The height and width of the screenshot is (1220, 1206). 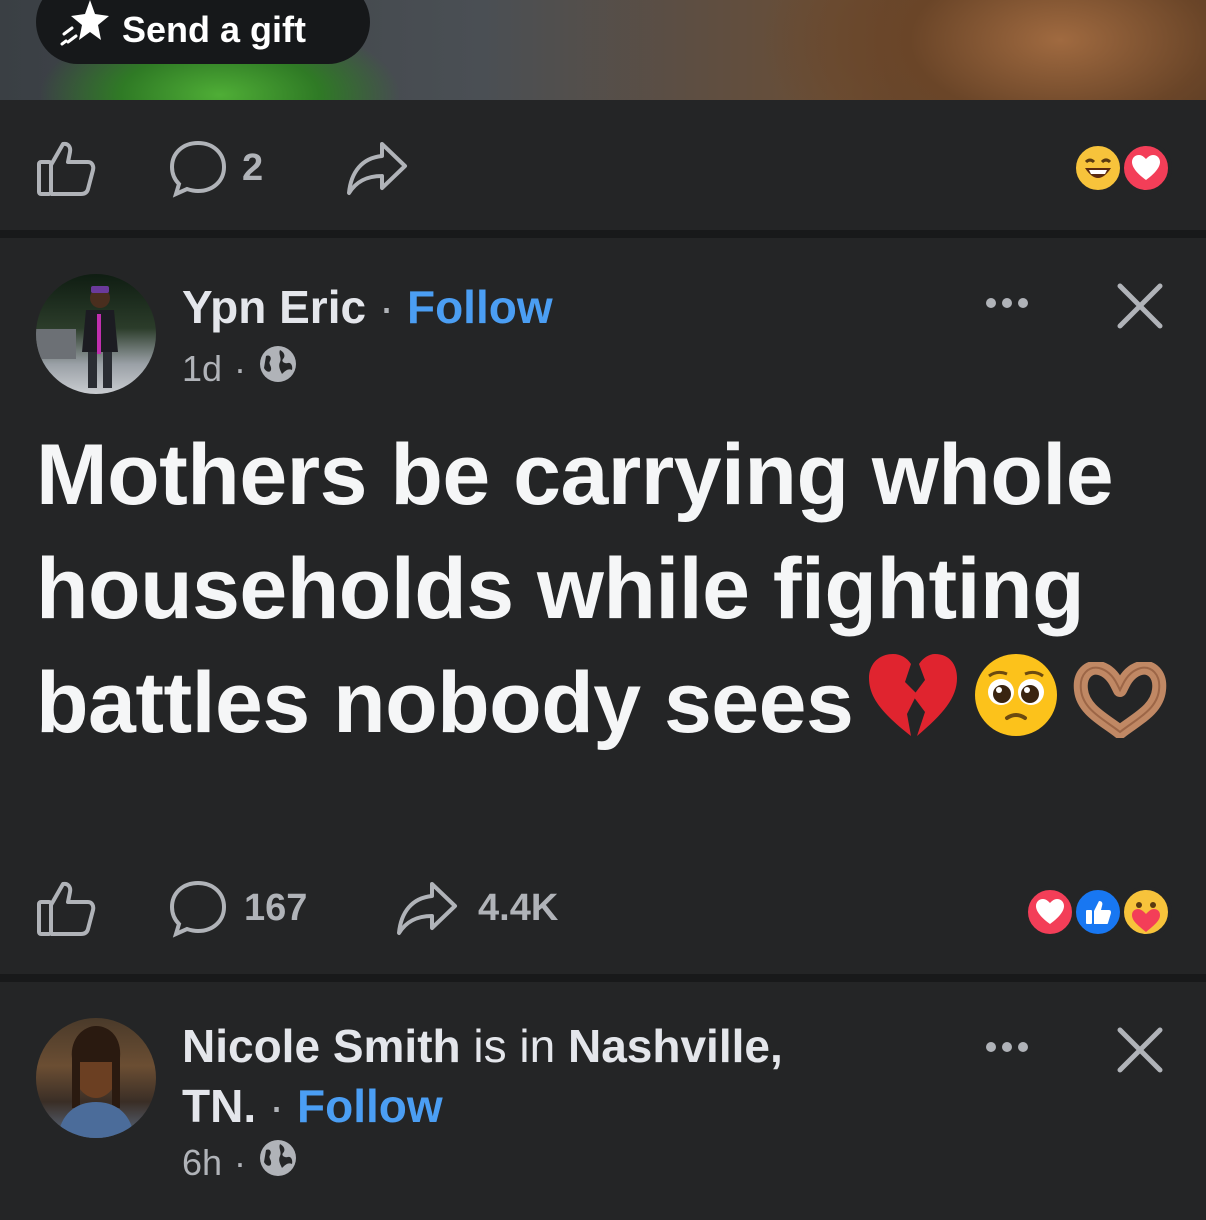 I want to click on share-count: 4.4K, so click(x=518, y=907).